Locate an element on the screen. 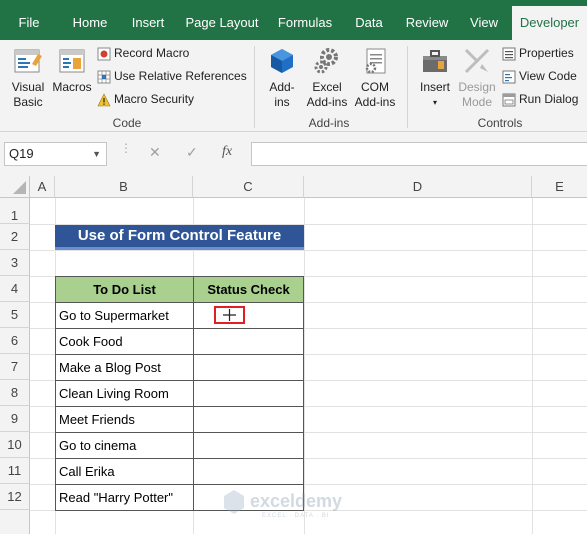 The height and width of the screenshot is (534, 587). row-header-6: 6 is located at coordinates (15, 341).